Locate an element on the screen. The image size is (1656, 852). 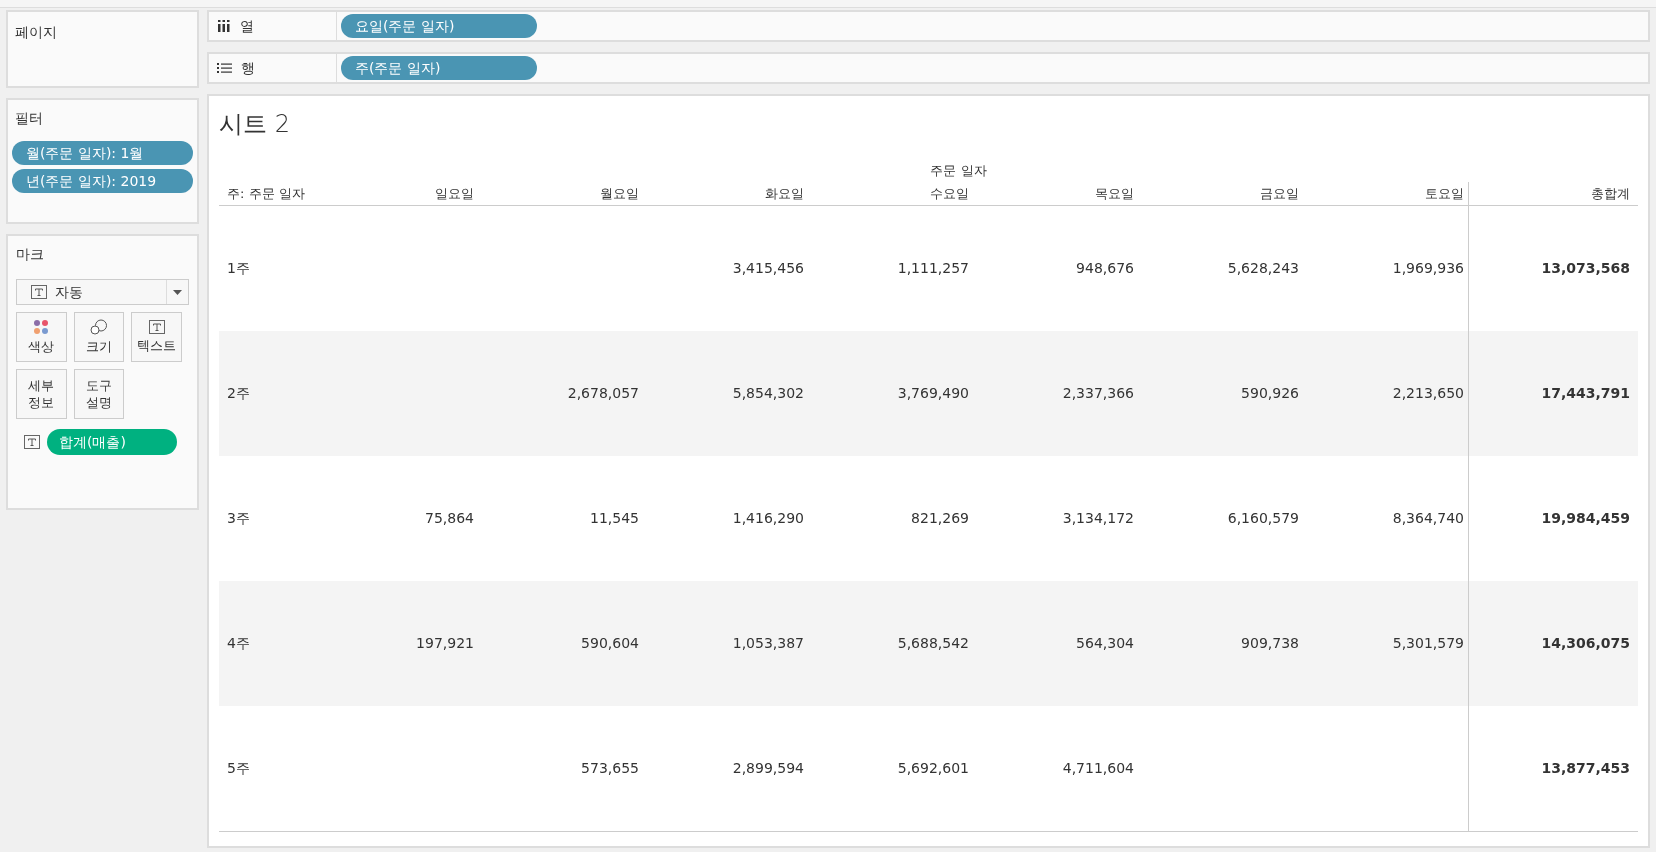
table-cell: 909,738 is located at coordinates (1270, 643).